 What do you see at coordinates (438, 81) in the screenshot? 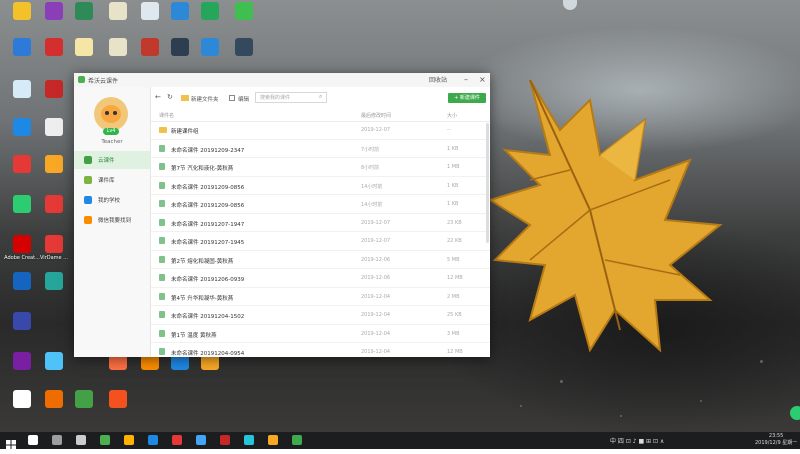
I see `recycle-bin-button: 回收站` at bounding box center [438, 81].